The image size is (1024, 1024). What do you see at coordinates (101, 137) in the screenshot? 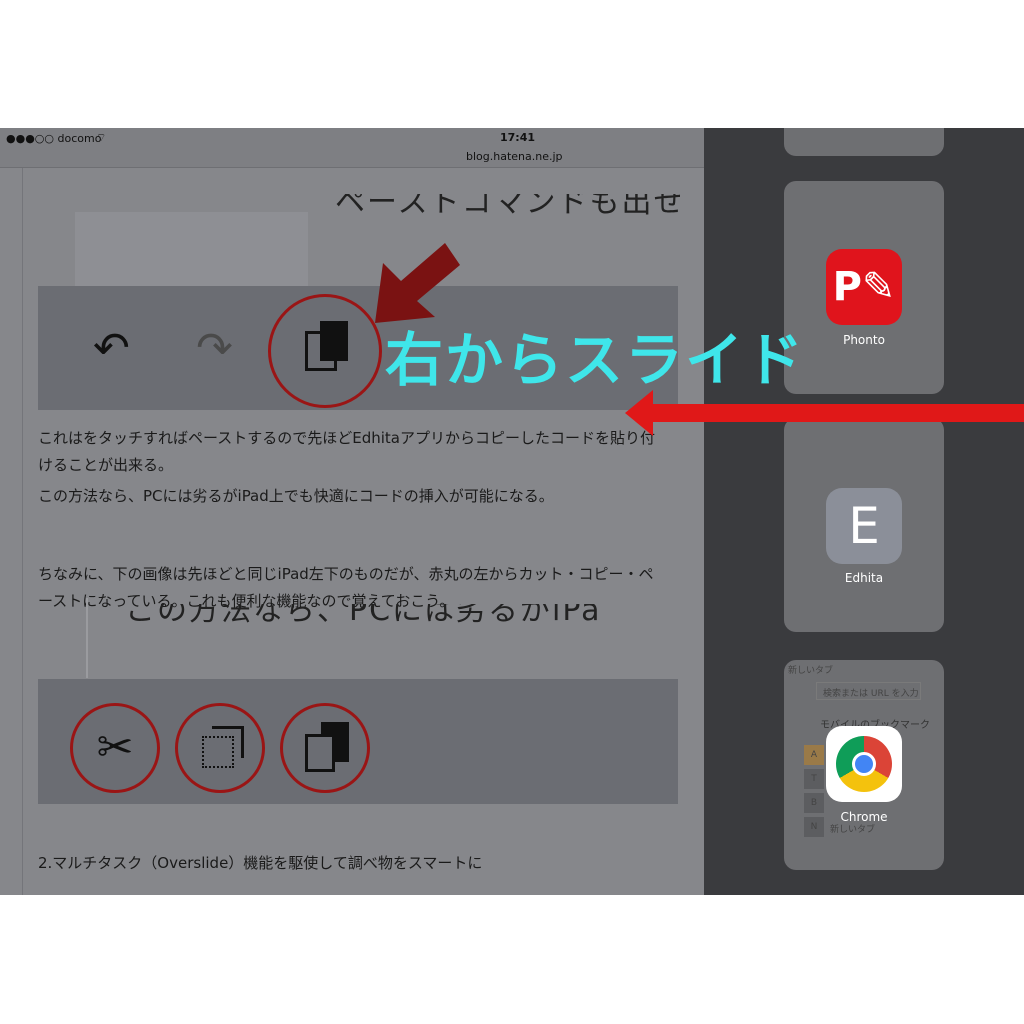
I see `wifi-icon: ⌔` at bounding box center [101, 137].